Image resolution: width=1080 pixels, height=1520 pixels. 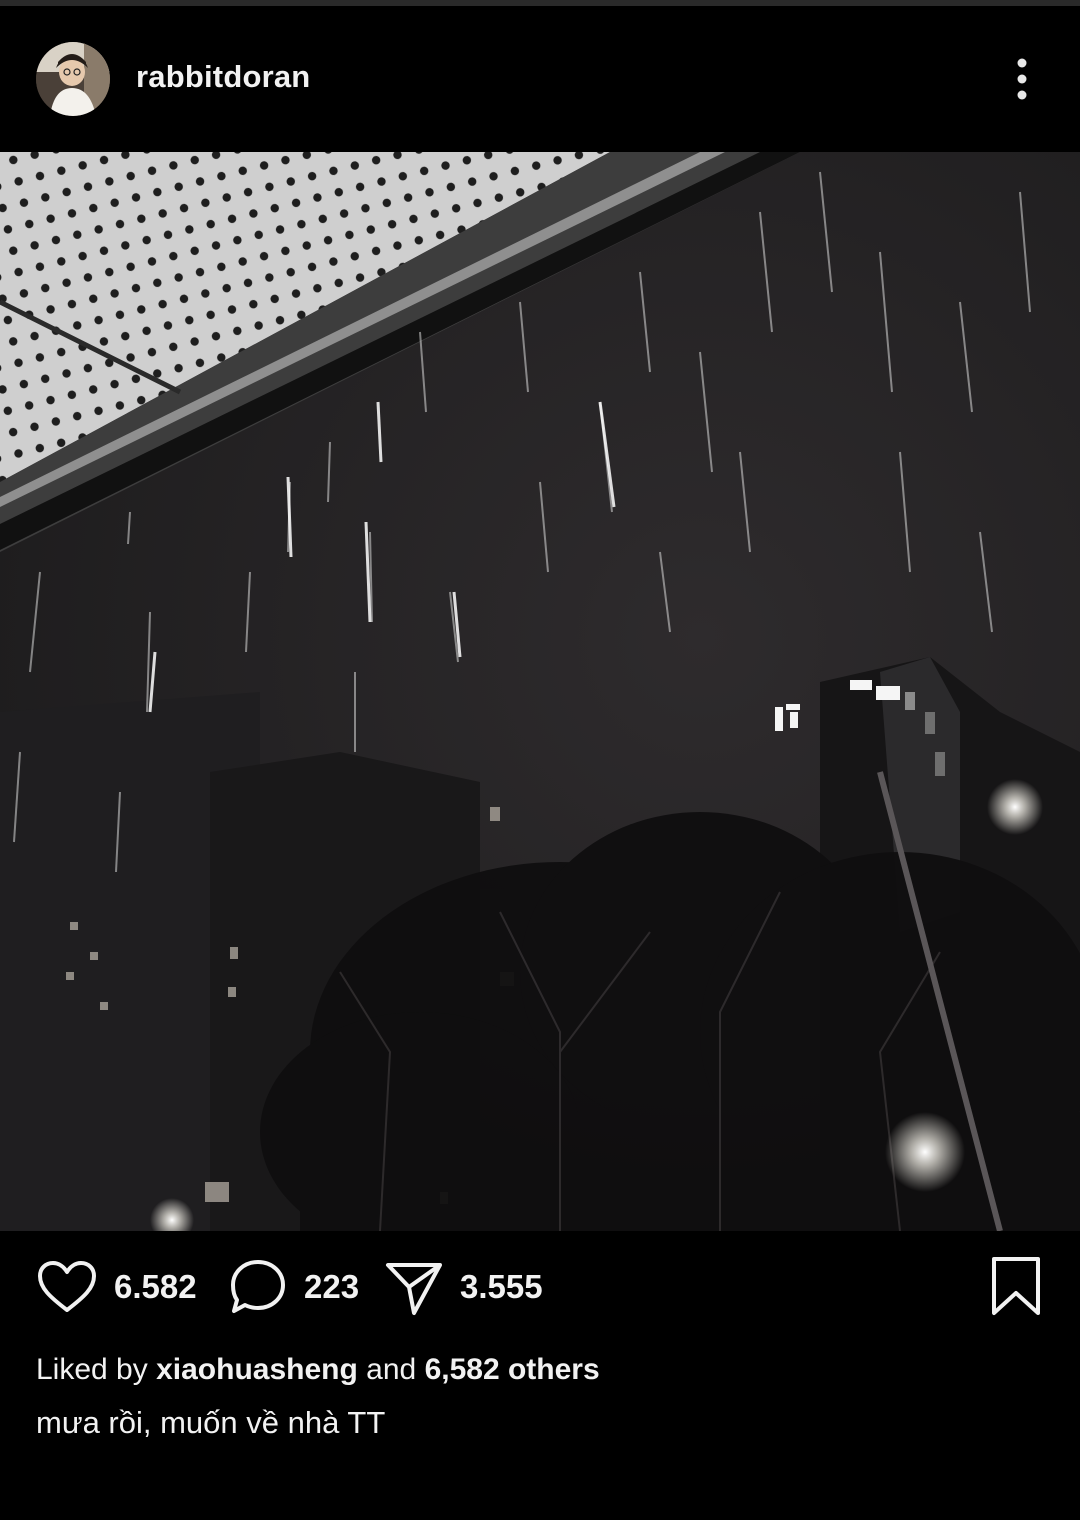 I want to click on liked-by-others: 6,582 others, so click(x=512, y=1369).